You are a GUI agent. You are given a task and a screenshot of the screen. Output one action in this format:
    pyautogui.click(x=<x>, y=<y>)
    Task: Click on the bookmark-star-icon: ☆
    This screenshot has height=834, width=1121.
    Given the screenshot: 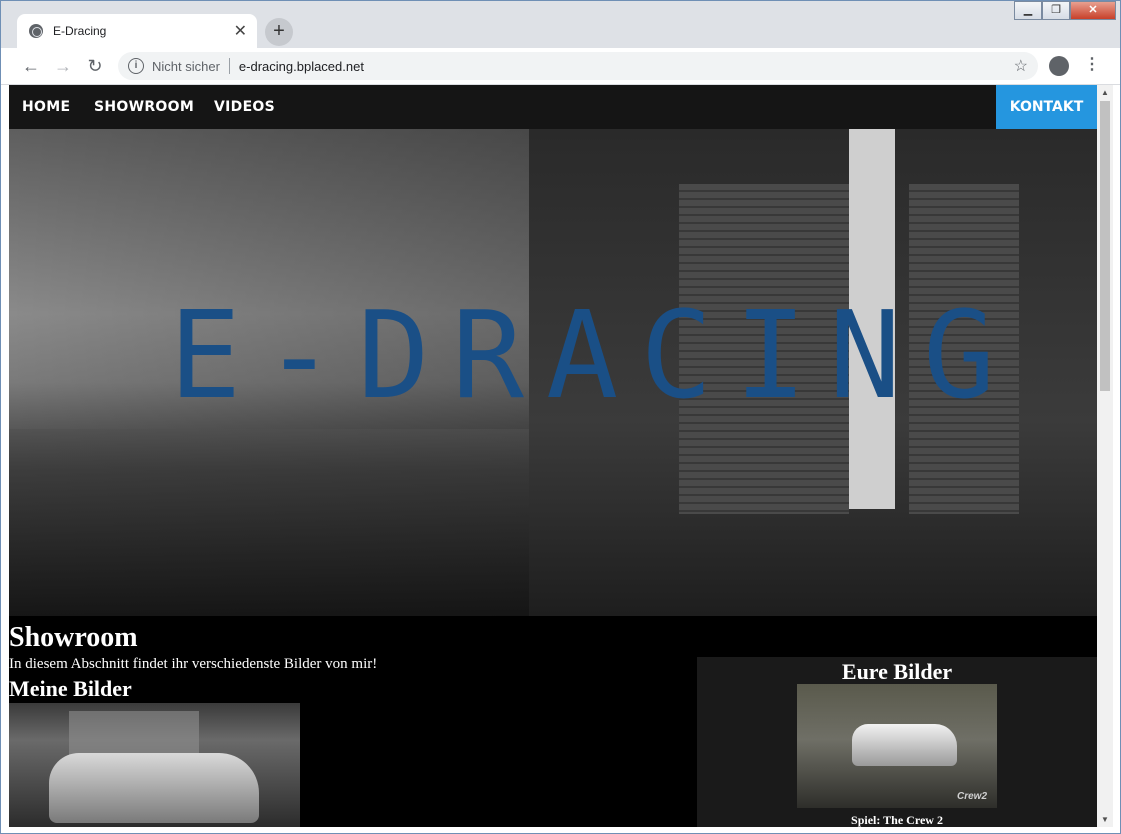 What is the action you would take?
    pyautogui.click(x=1021, y=66)
    